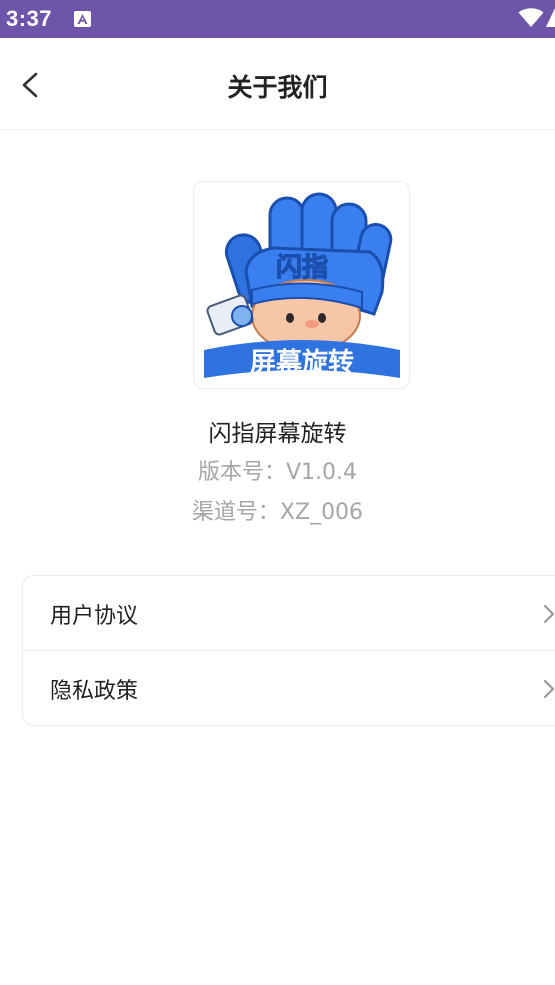 The height and width of the screenshot is (985, 555). I want to click on menu-item-user-agreement: 用户协议, so click(289, 613).